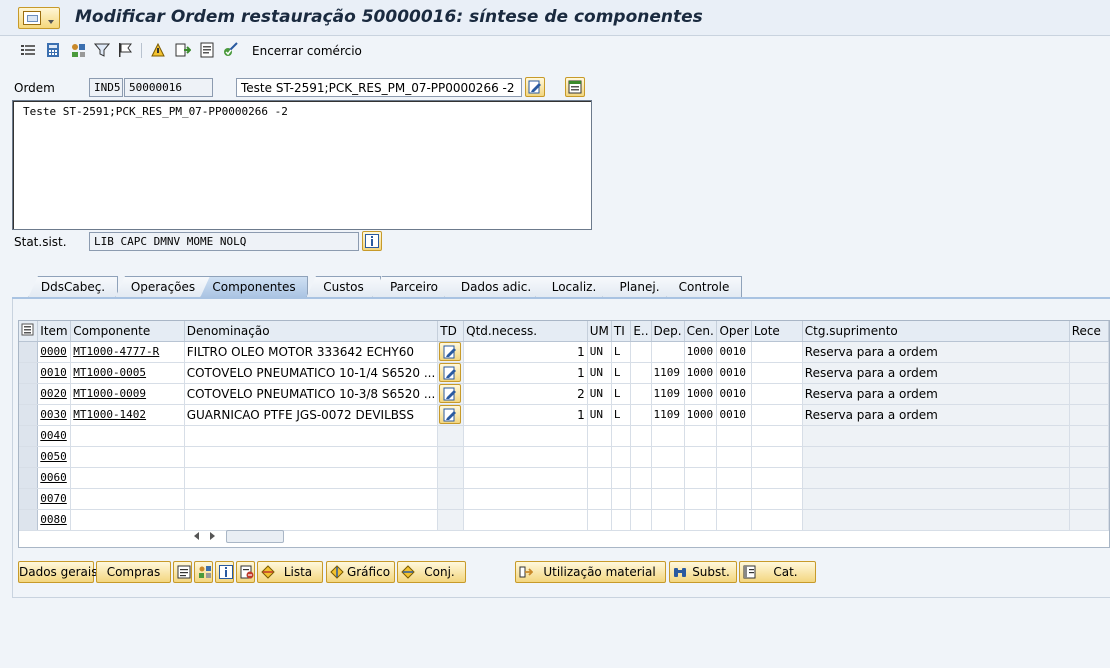  What do you see at coordinates (78, 50) in the screenshot?
I see `material-icon` at bounding box center [78, 50].